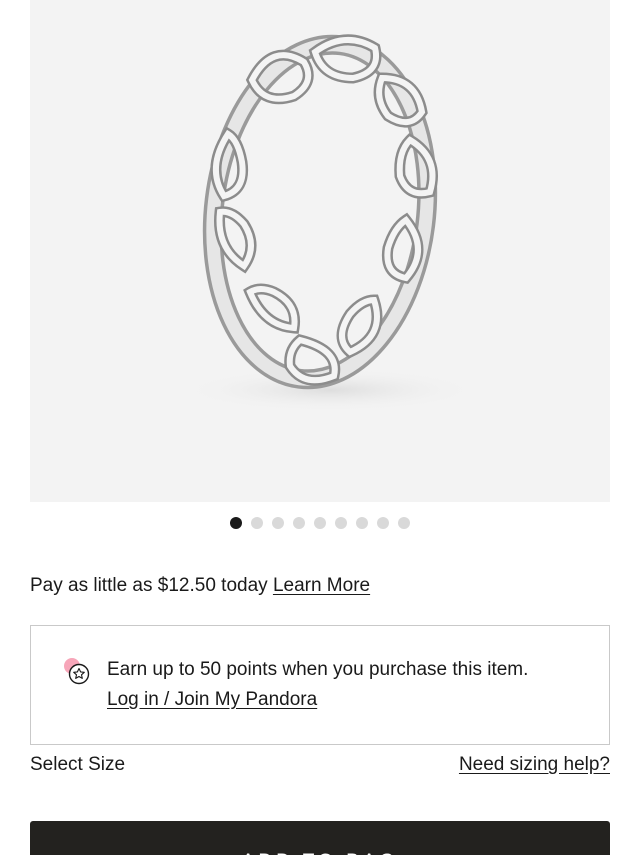 This screenshot has width=640, height=855. Describe the element at coordinates (320, 838) in the screenshot. I see `add-to-bag-button: ADD TO BAG` at that location.